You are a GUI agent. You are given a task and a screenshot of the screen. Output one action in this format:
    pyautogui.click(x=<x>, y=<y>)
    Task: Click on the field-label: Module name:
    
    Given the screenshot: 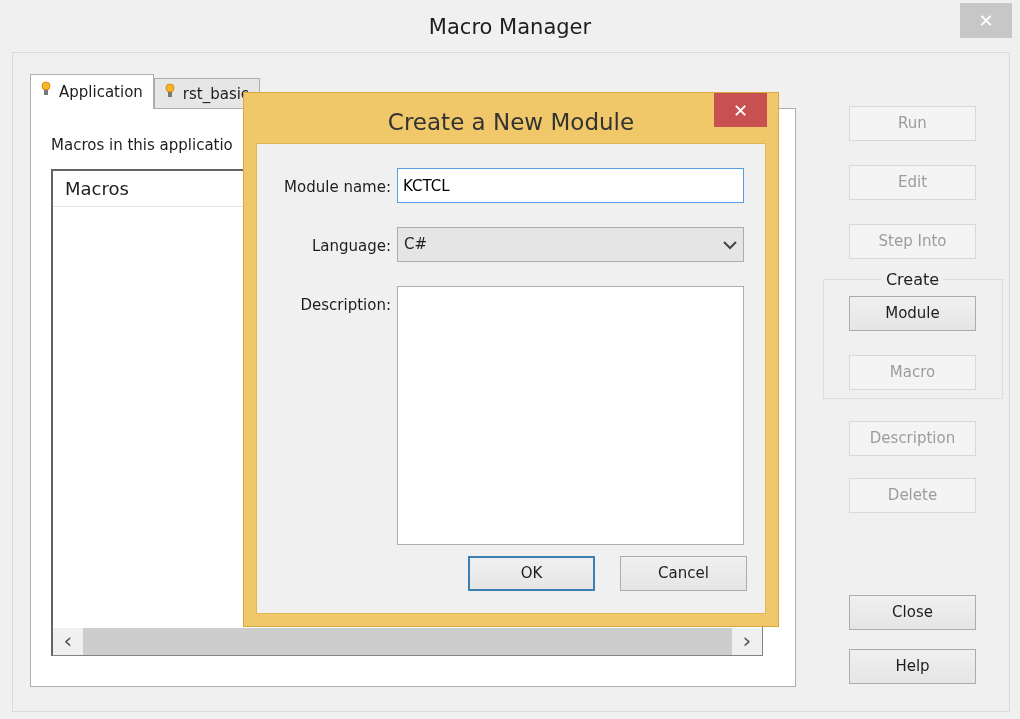 What is the action you would take?
    pyautogui.click(x=337, y=187)
    